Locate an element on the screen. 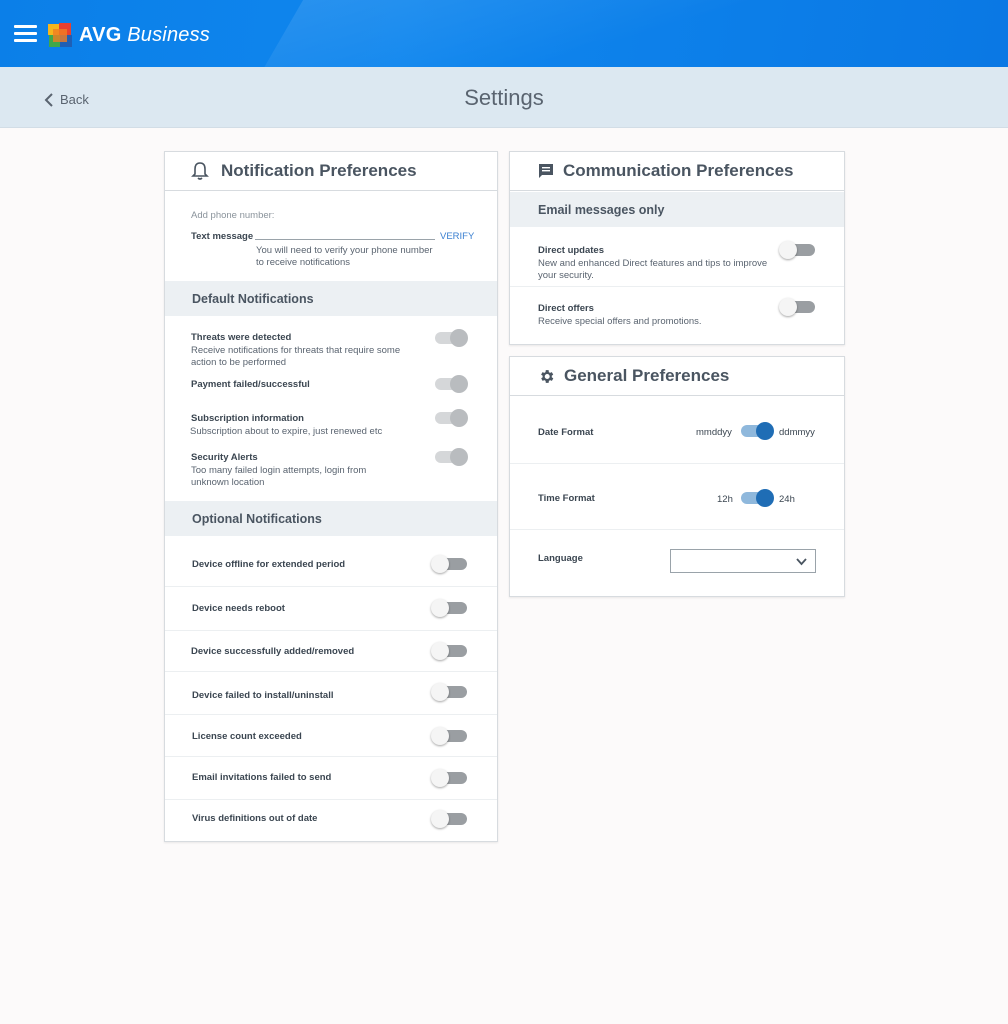 This screenshot has height=1024, width=1008. comm-row-title: Direct offers is located at coordinates (566, 308).